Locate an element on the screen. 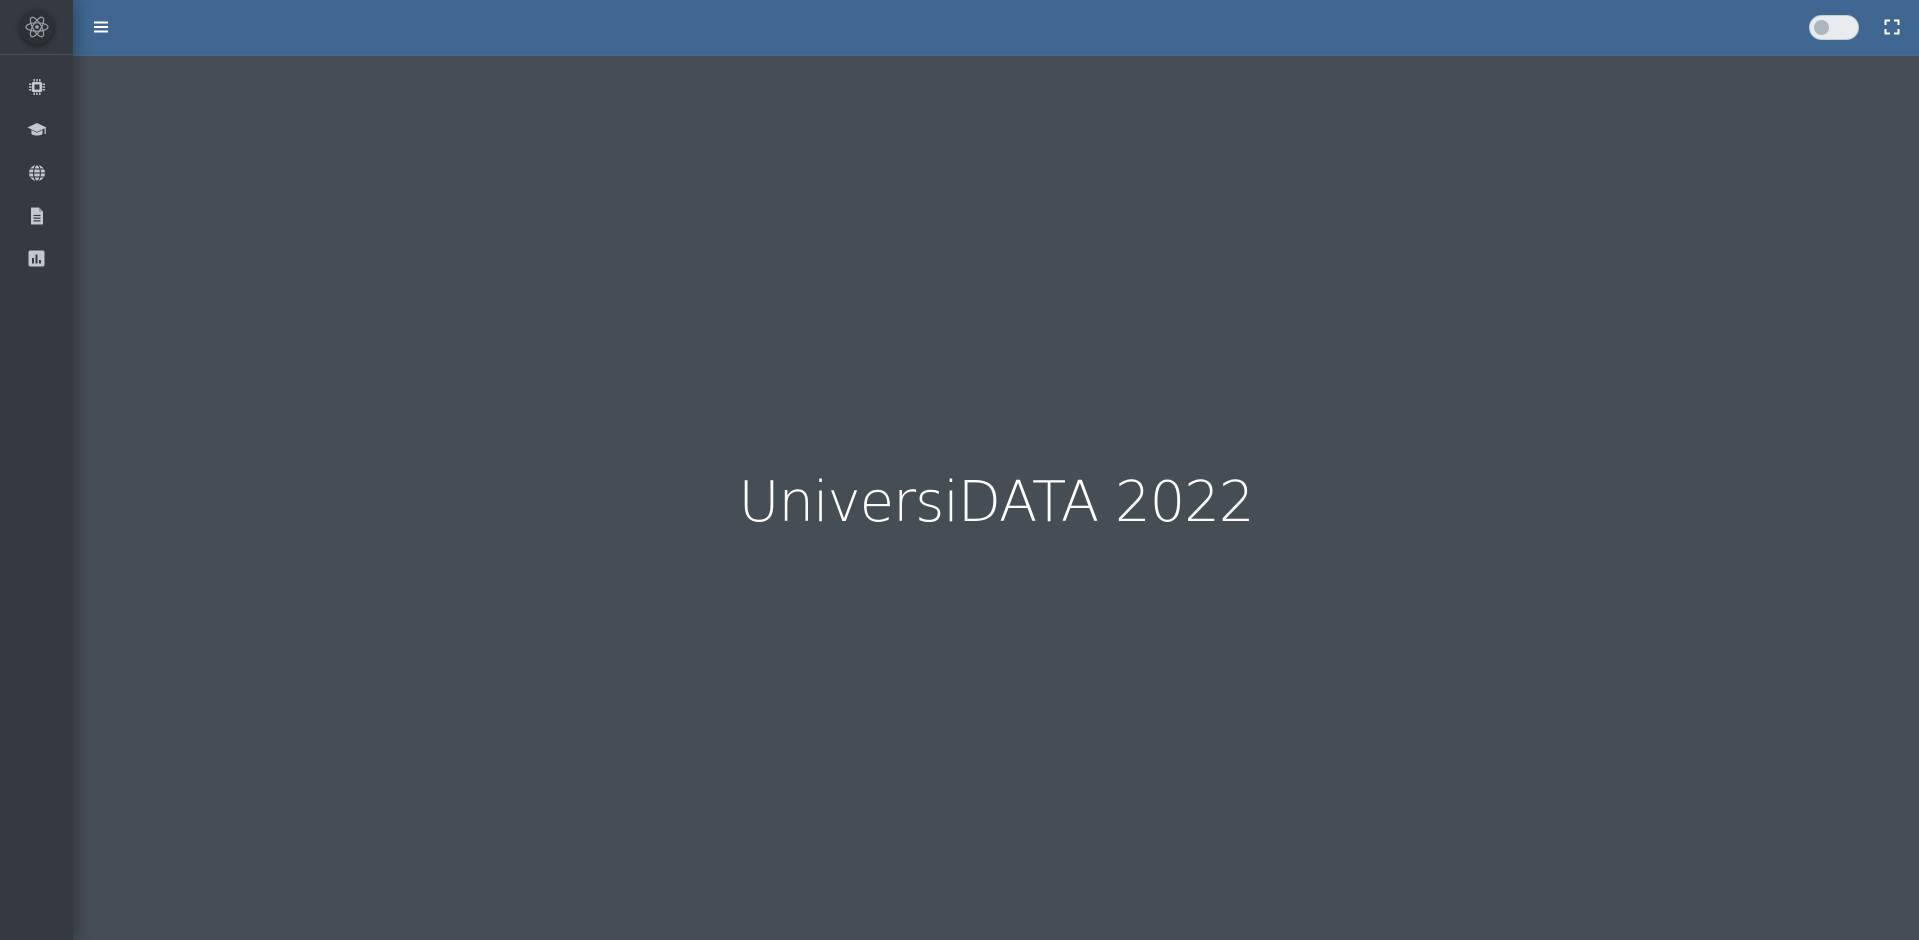 This screenshot has height=940, width=1919. sidebar-item-hardware is located at coordinates (36, 86).